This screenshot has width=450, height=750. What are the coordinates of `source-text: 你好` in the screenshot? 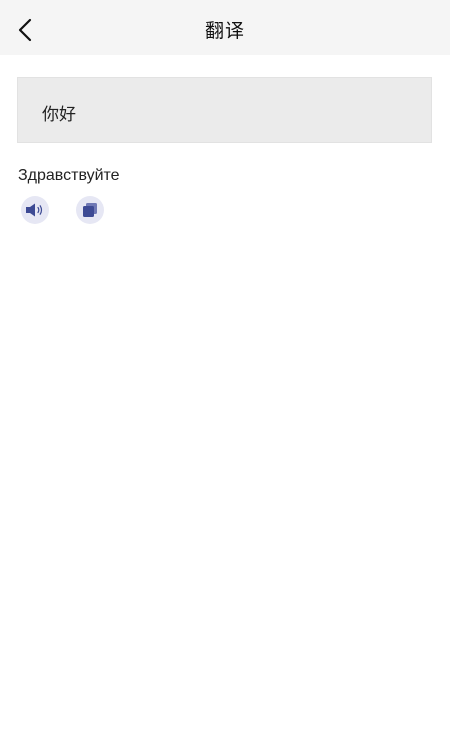 It's located at (59, 115).